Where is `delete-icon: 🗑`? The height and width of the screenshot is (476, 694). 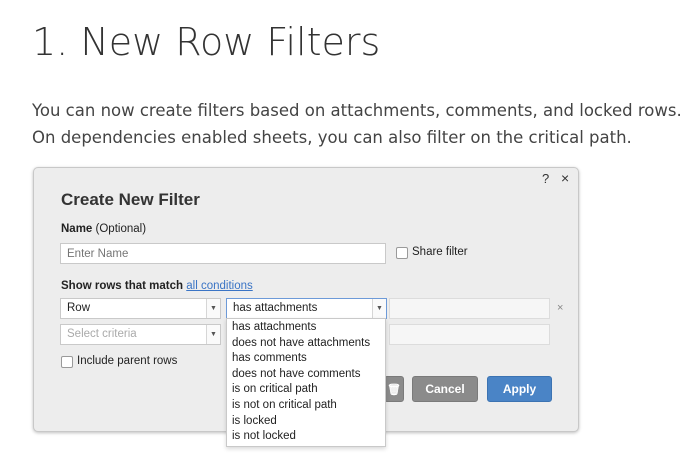
delete-icon: 🗑 is located at coordinates (394, 389).